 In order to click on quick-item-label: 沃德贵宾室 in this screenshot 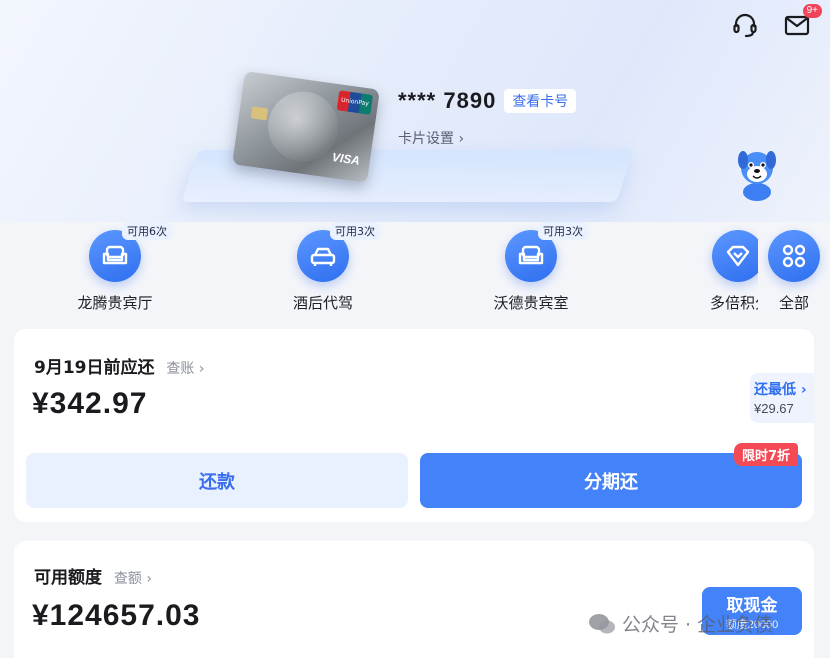, I will do `click(531, 303)`.